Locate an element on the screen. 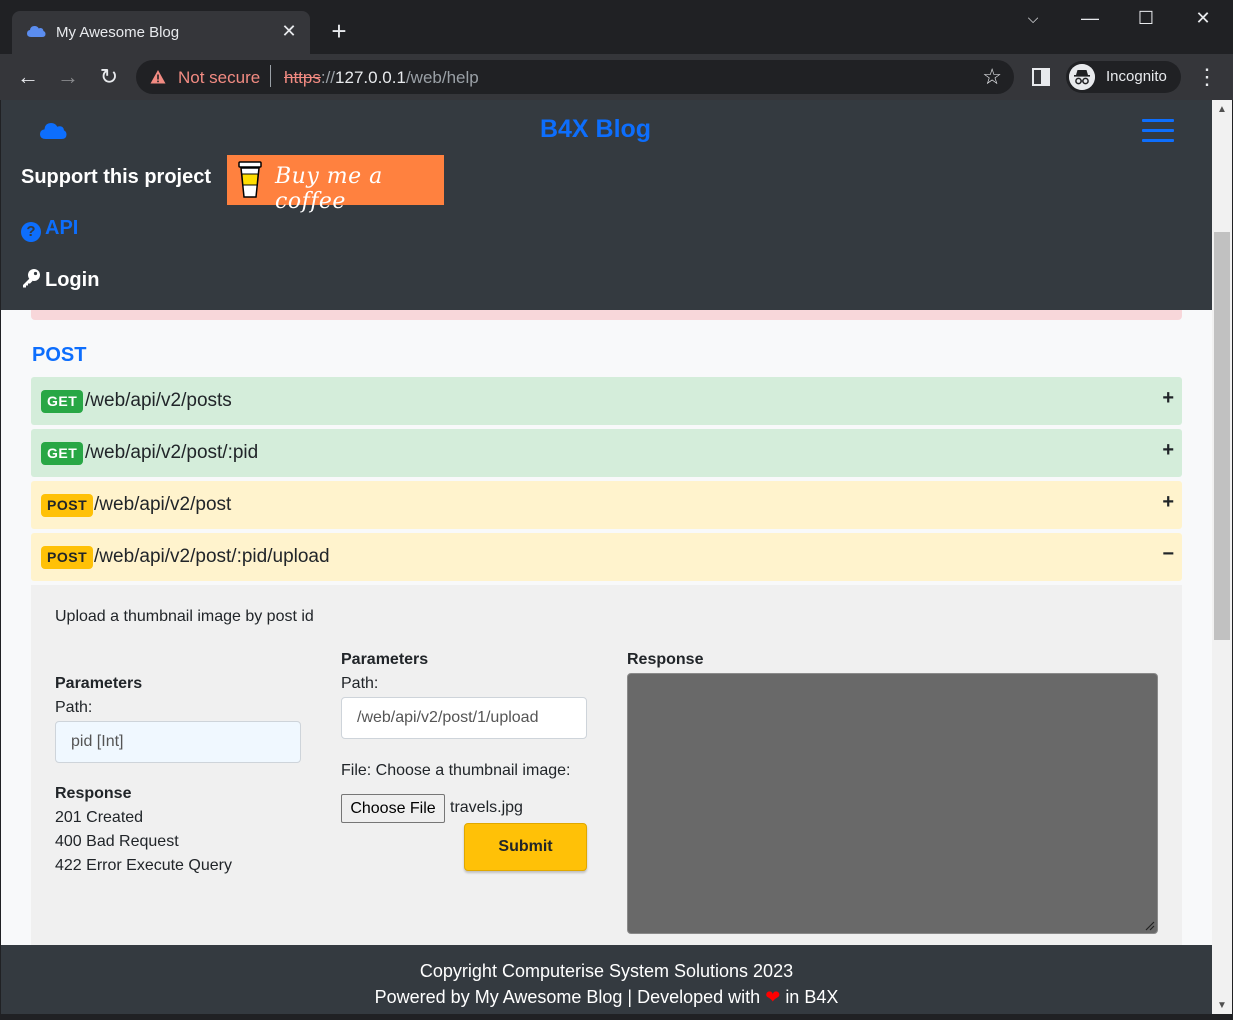  cloud-favicon-icon is located at coordinates (36, 31).